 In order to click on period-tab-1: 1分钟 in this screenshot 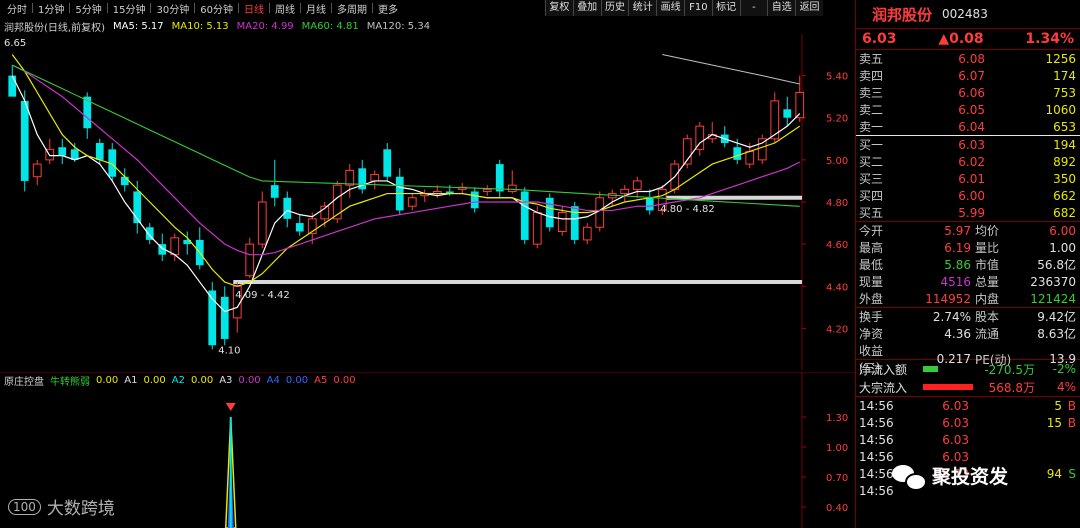, I will do `click(51, 8)`.